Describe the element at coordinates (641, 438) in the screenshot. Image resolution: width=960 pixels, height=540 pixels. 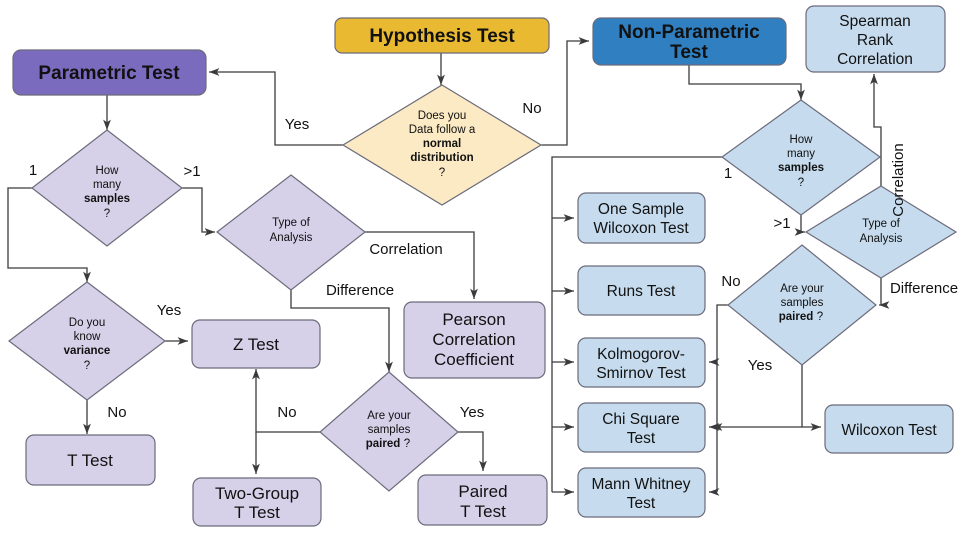
I see `node-chisq-line2: Test` at that location.